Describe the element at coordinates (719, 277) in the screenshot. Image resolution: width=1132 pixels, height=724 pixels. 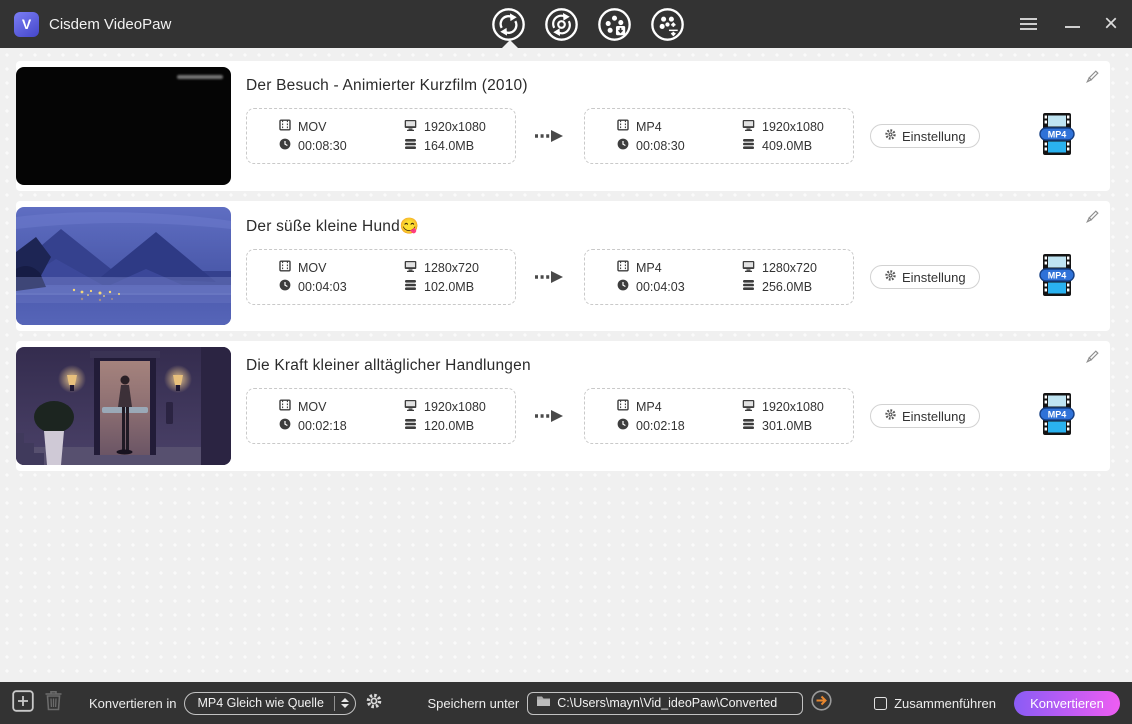
I see `target-info-box: MP4 1280x720 00:04:03 256.0MB` at that location.